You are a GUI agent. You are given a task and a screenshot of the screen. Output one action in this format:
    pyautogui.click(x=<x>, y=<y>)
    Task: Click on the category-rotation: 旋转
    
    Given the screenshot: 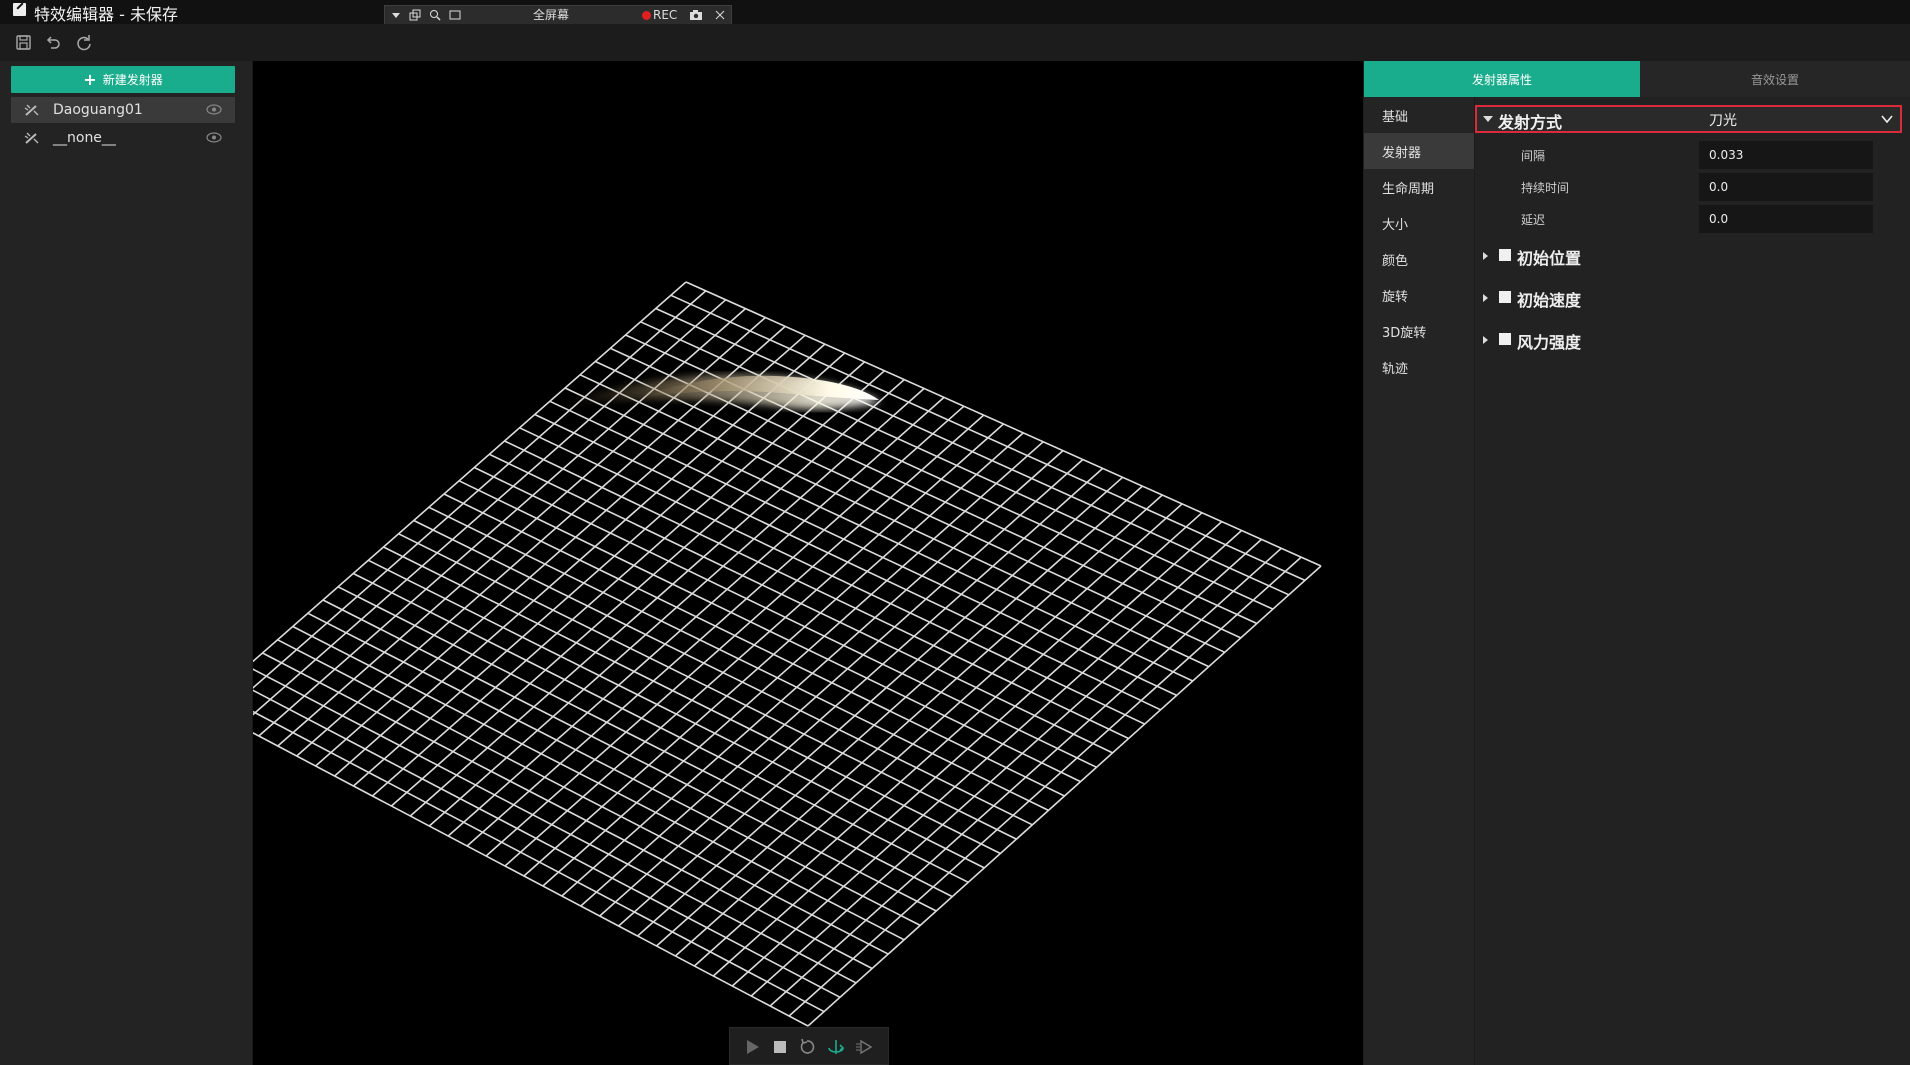 What is the action you would take?
    pyautogui.click(x=1419, y=295)
    